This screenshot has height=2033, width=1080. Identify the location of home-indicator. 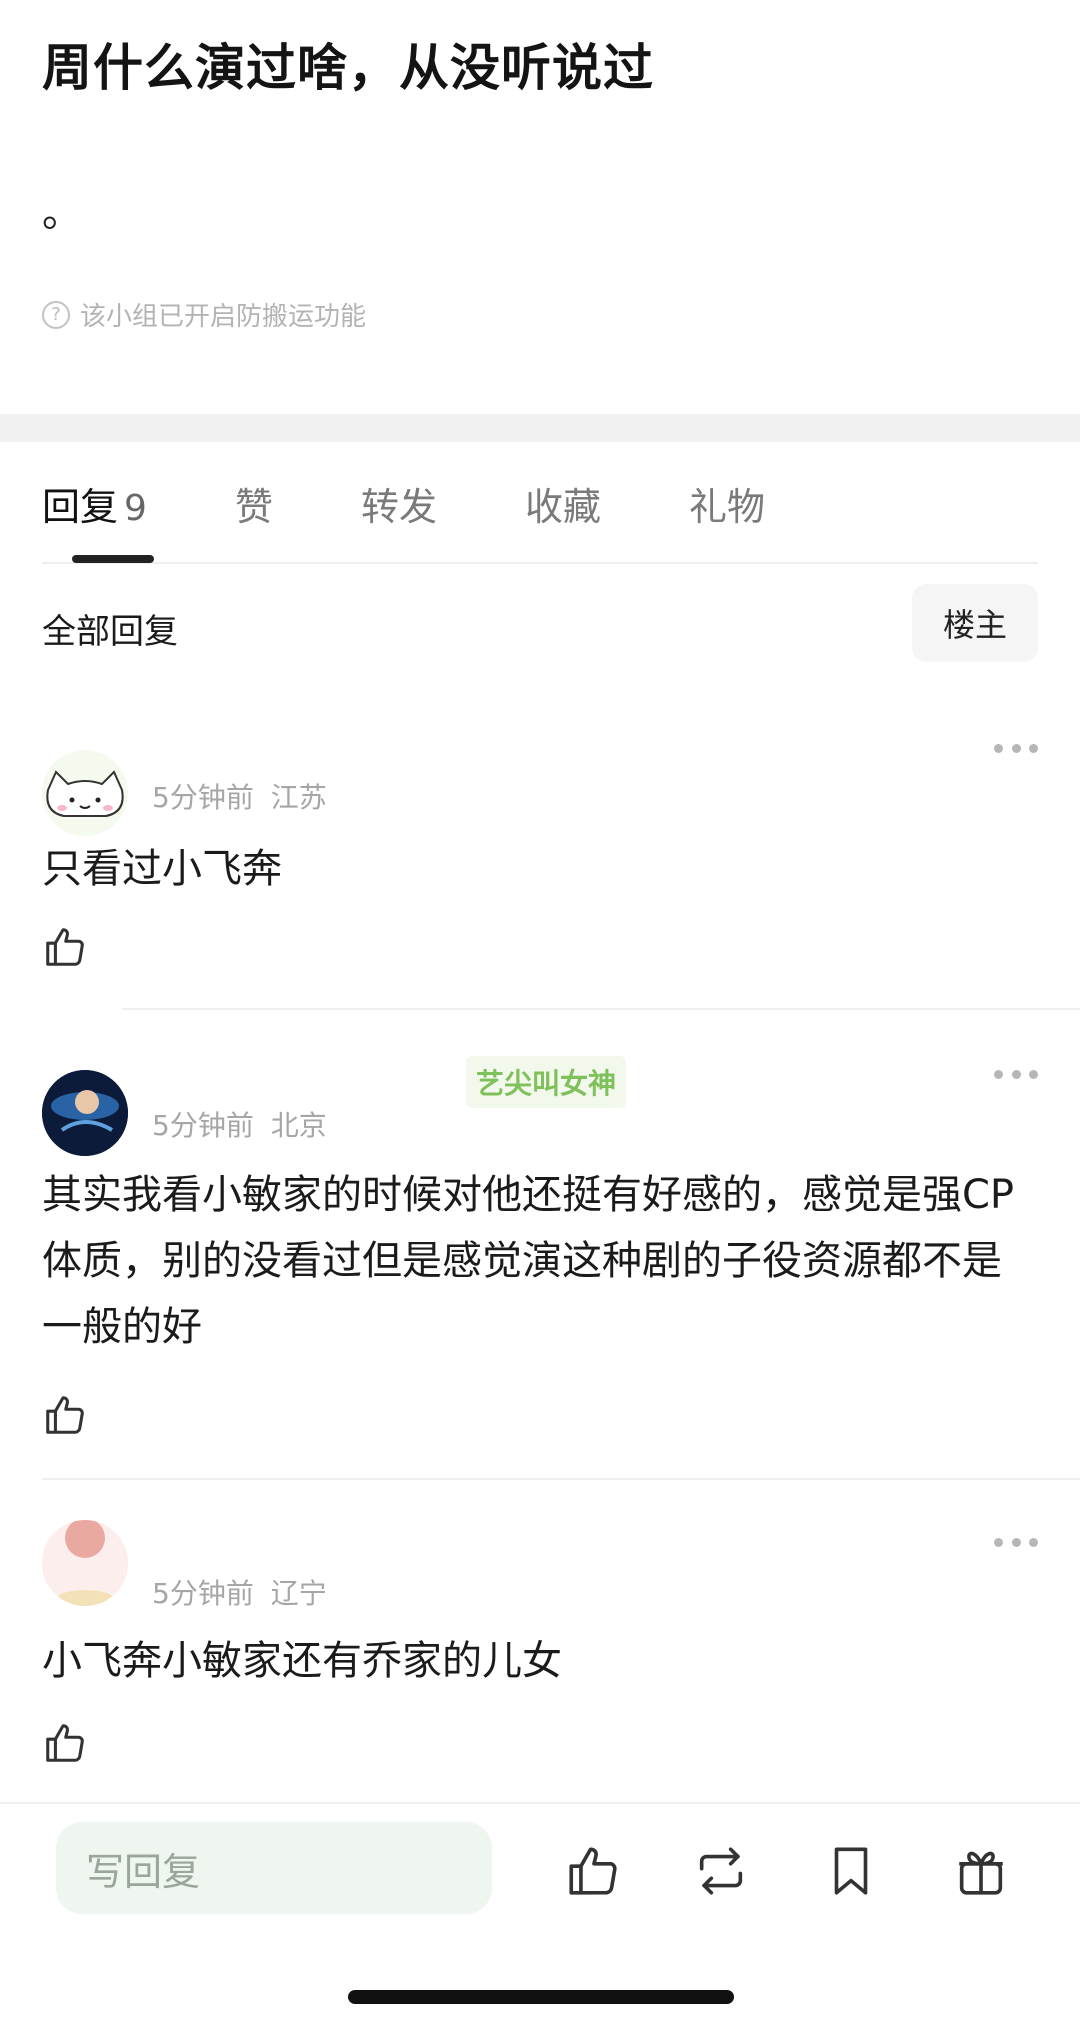
(541, 1997).